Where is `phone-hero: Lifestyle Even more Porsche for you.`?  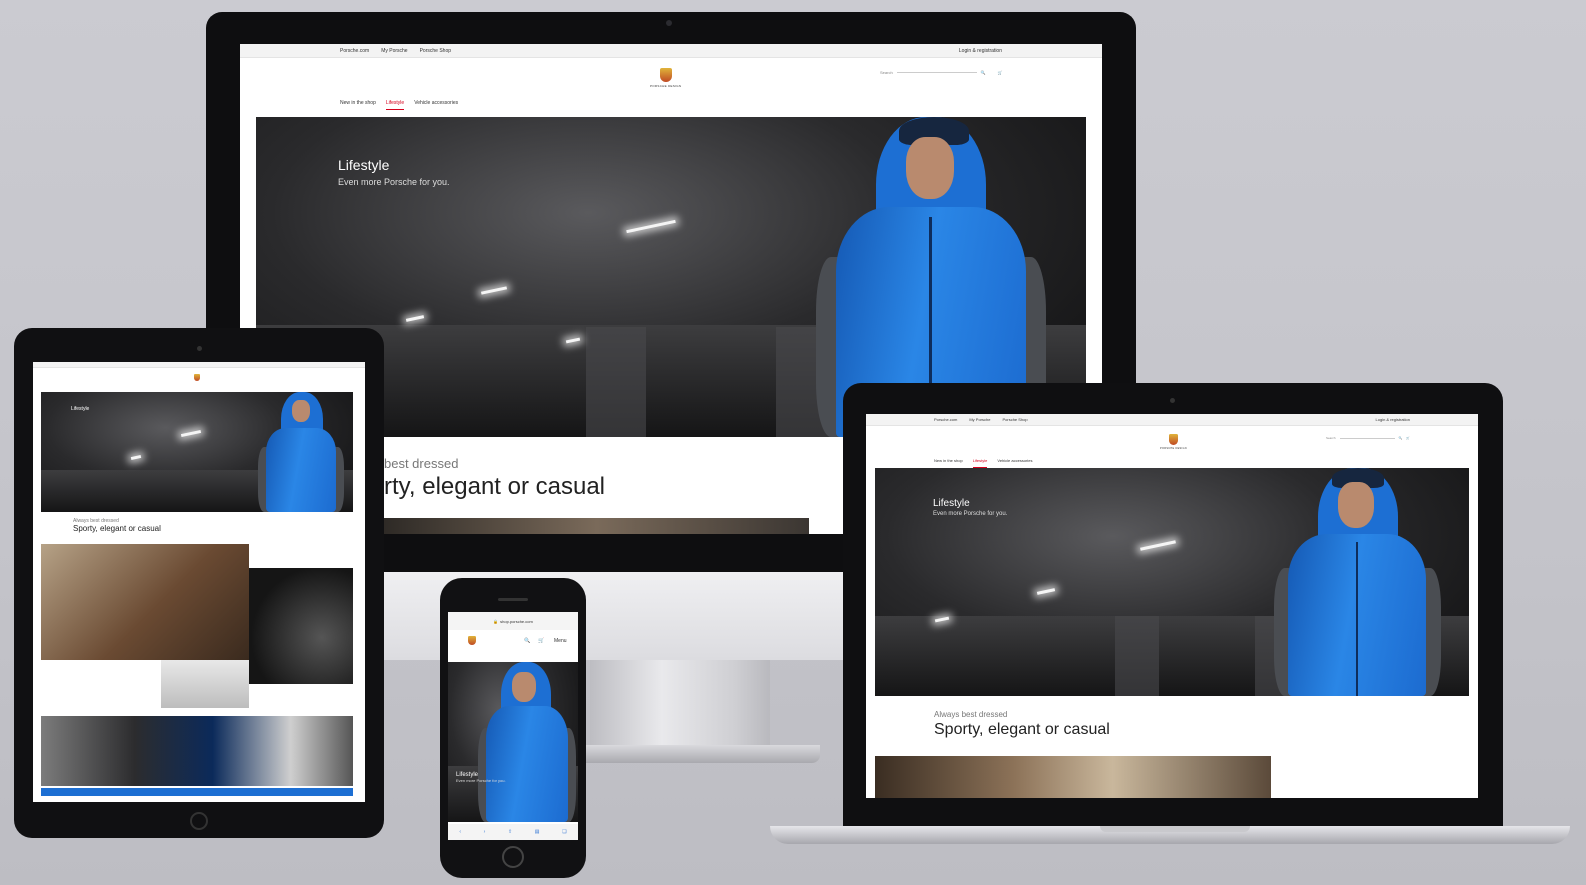
phone-hero: Lifestyle Even more Porsche for you. is located at coordinates (513, 742).